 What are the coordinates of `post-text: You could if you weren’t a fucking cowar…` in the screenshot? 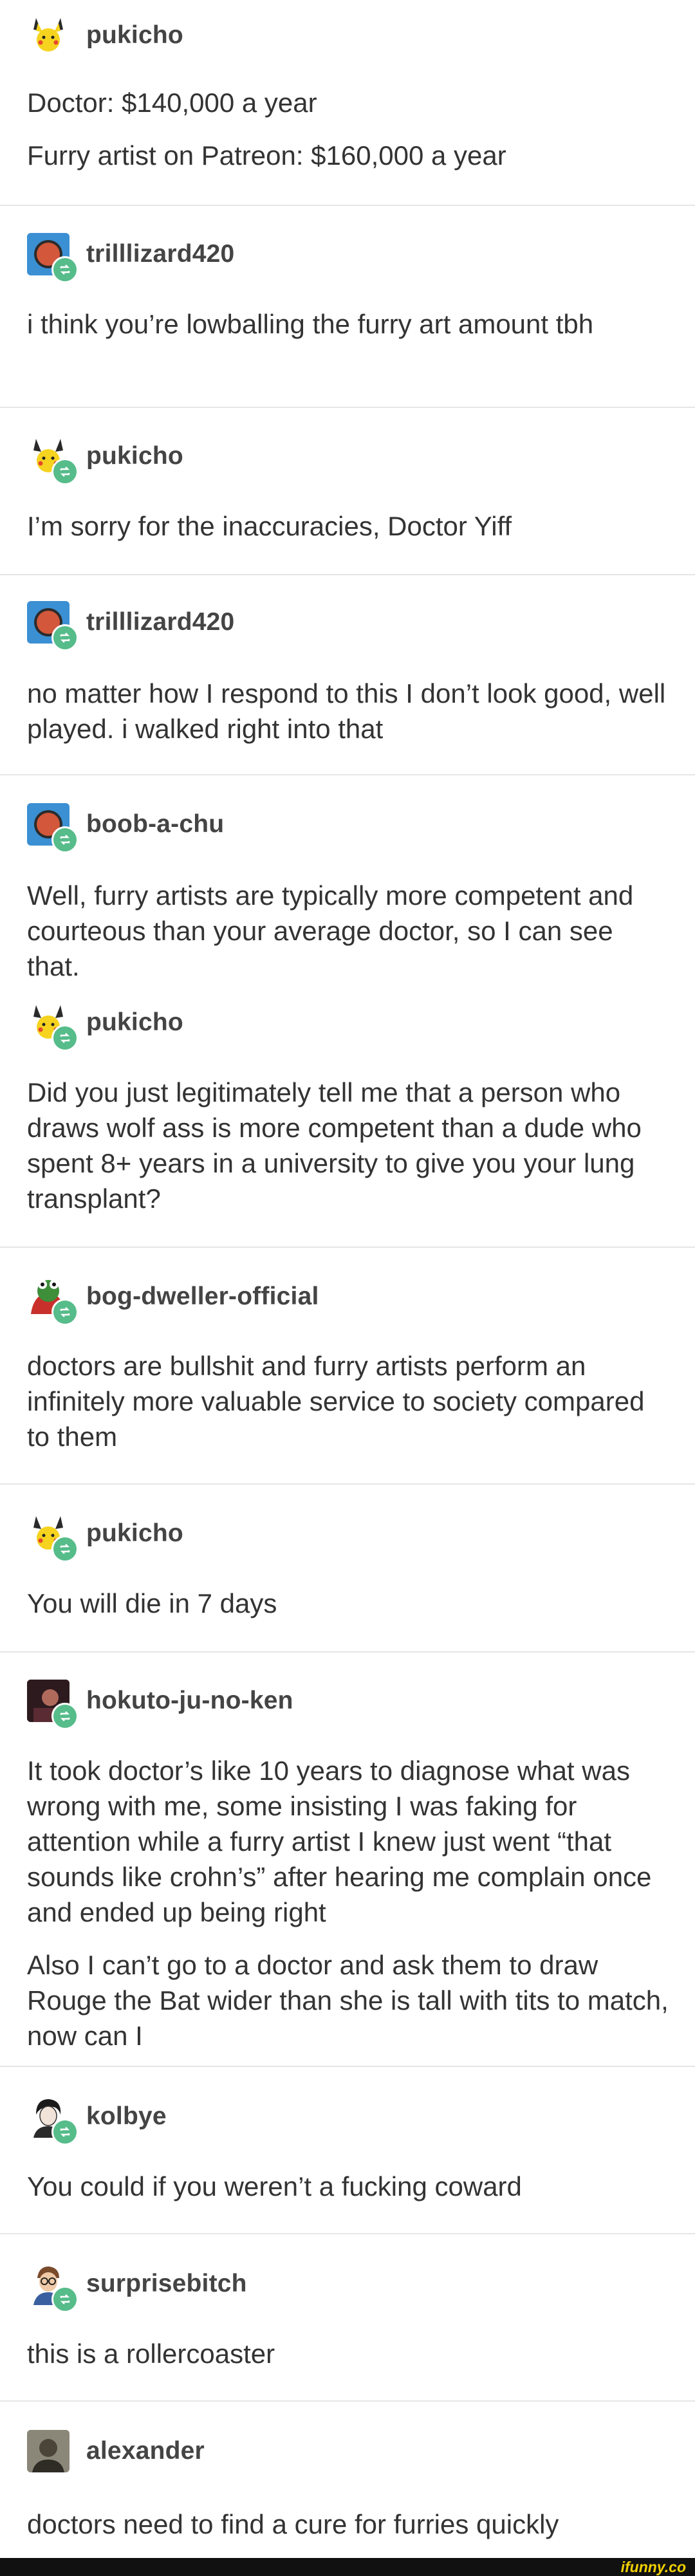 It's located at (274, 2186).